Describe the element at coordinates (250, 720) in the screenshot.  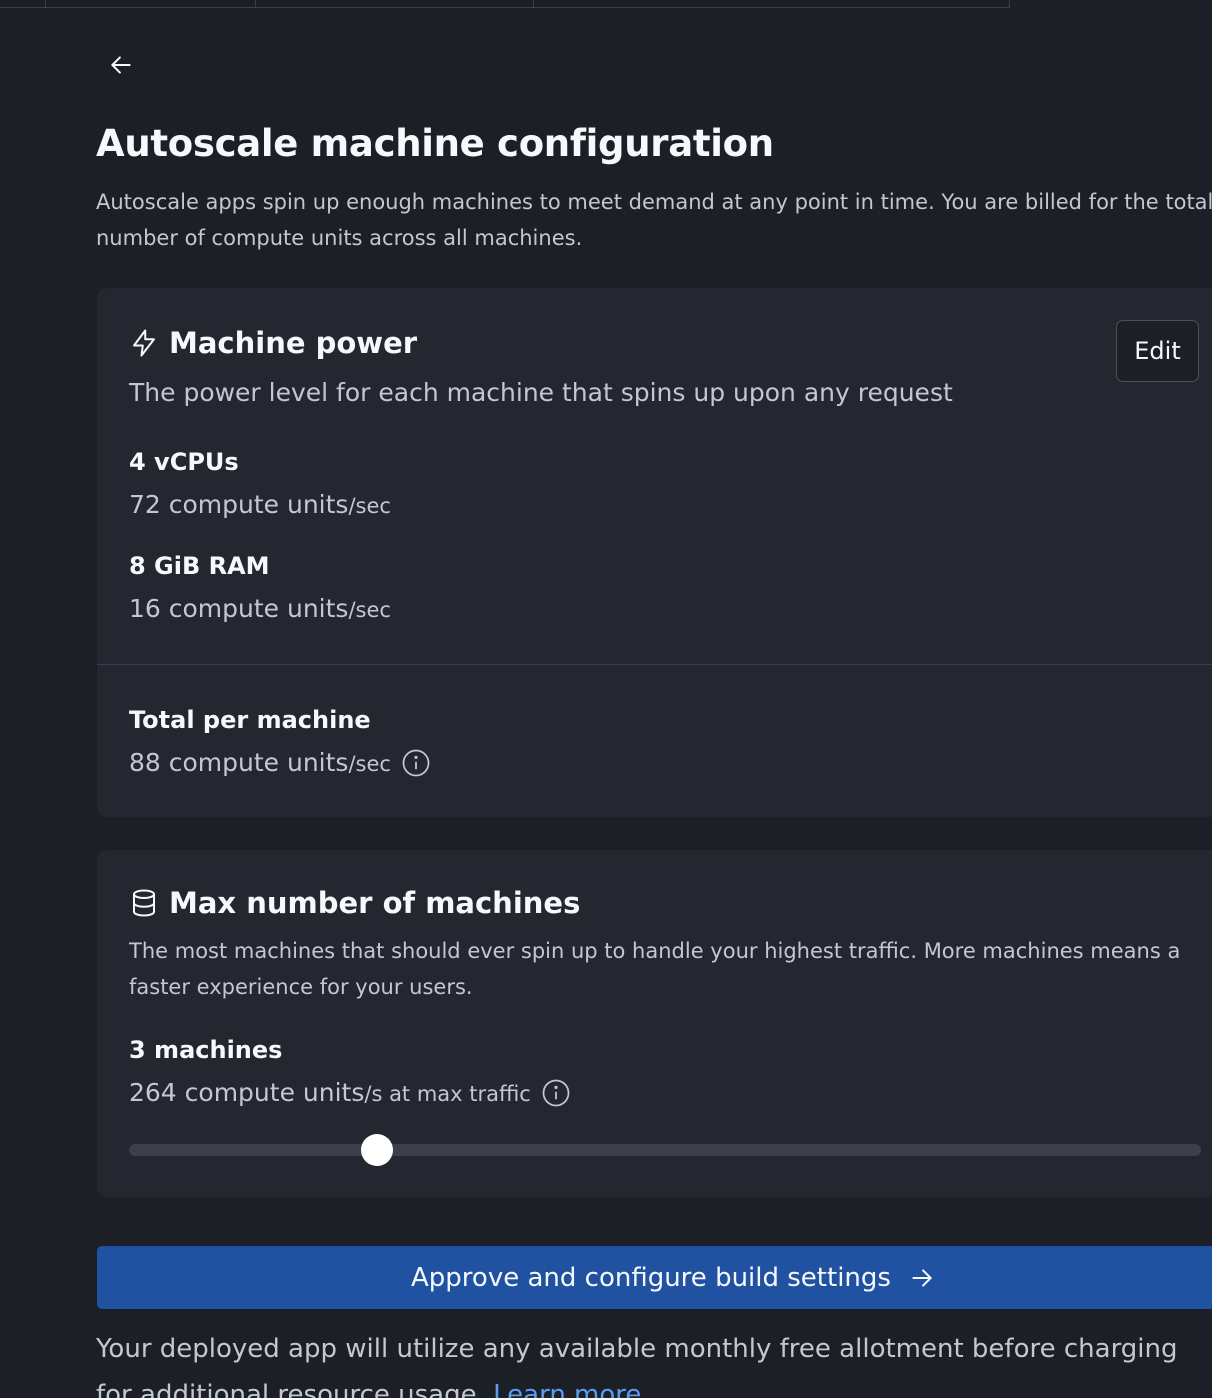
I see `total-label: Total per machine` at that location.